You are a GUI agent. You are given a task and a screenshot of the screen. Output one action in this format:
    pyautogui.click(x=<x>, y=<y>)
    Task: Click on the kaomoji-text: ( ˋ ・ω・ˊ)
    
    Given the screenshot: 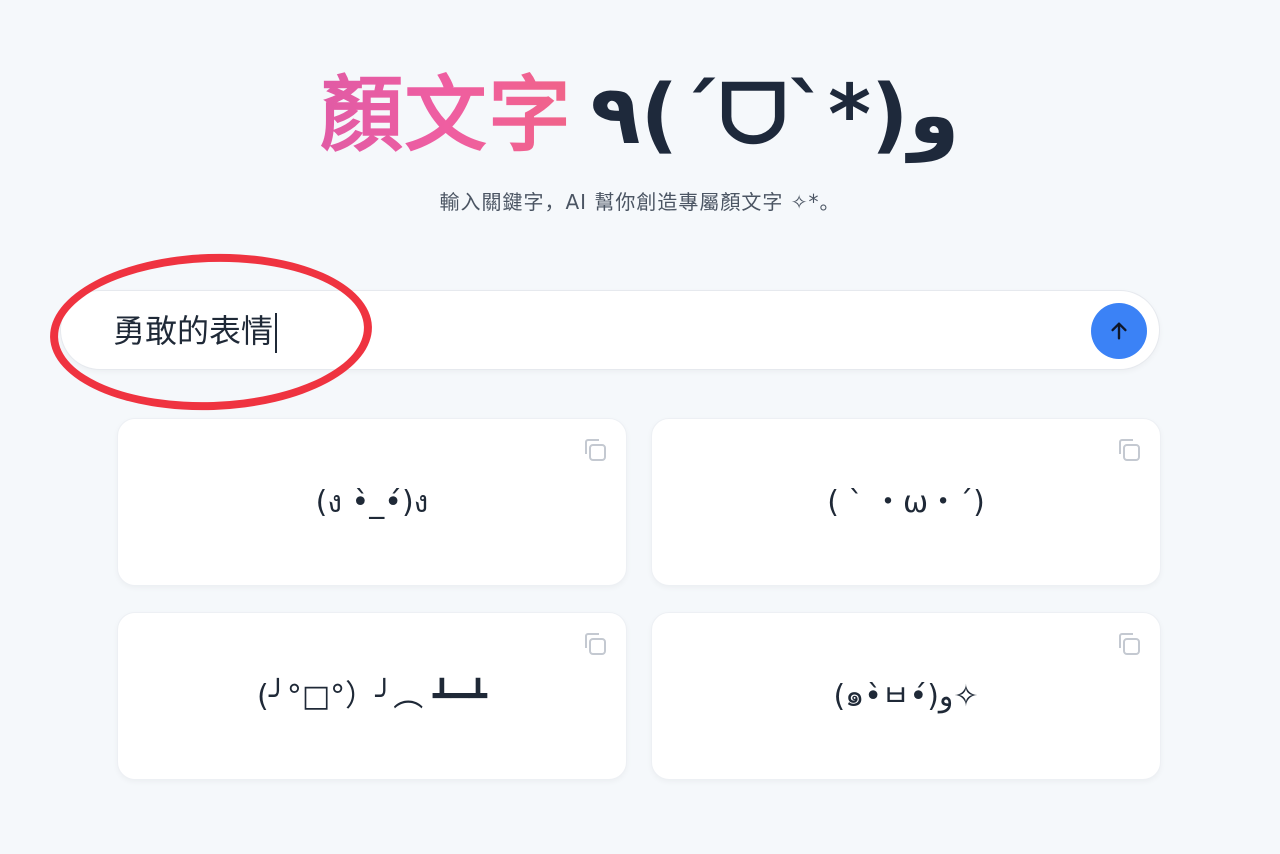 What is the action you would take?
    pyautogui.click(x=906, y=502)
    